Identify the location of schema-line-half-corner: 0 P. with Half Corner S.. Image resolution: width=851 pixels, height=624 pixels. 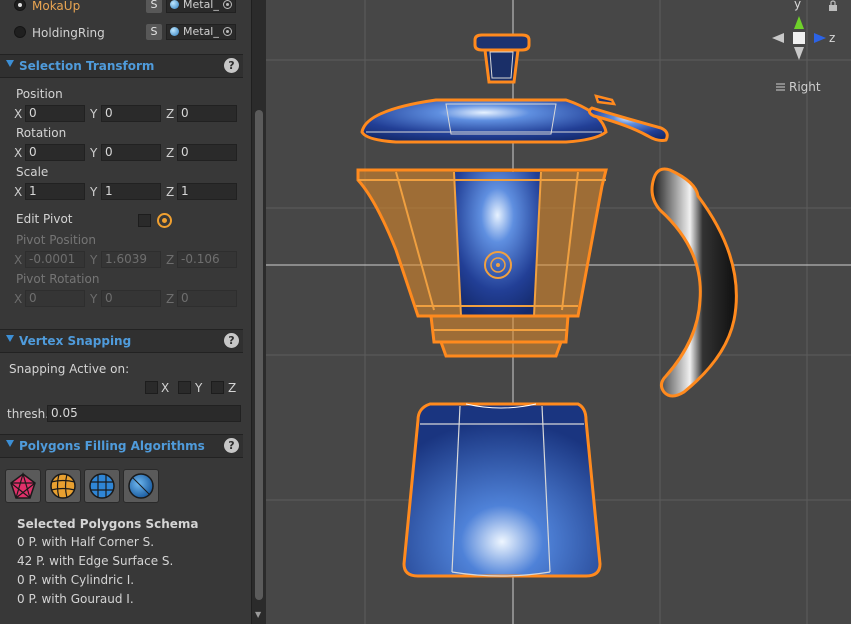
(86, 542).